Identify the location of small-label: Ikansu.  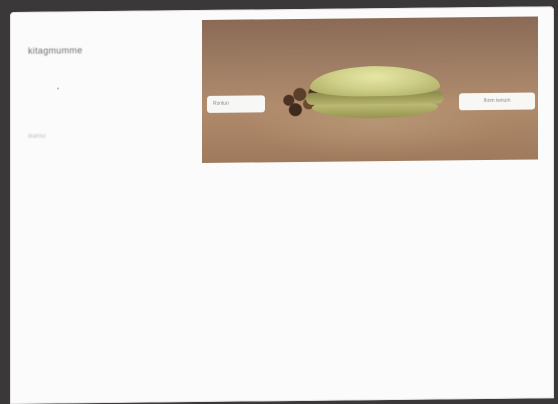
(37, 136).